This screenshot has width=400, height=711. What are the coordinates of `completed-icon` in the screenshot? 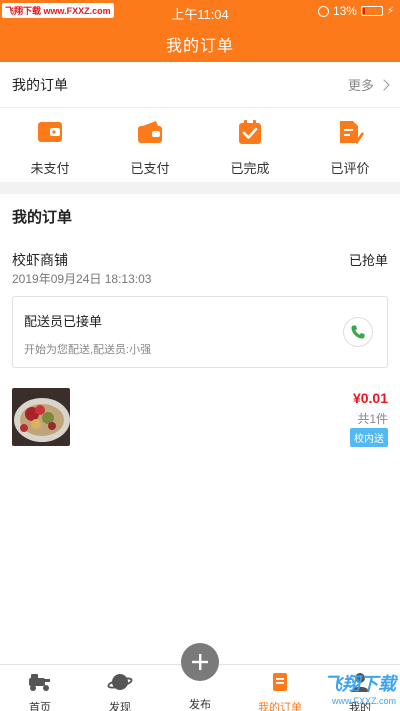 It's located at (250, 132).